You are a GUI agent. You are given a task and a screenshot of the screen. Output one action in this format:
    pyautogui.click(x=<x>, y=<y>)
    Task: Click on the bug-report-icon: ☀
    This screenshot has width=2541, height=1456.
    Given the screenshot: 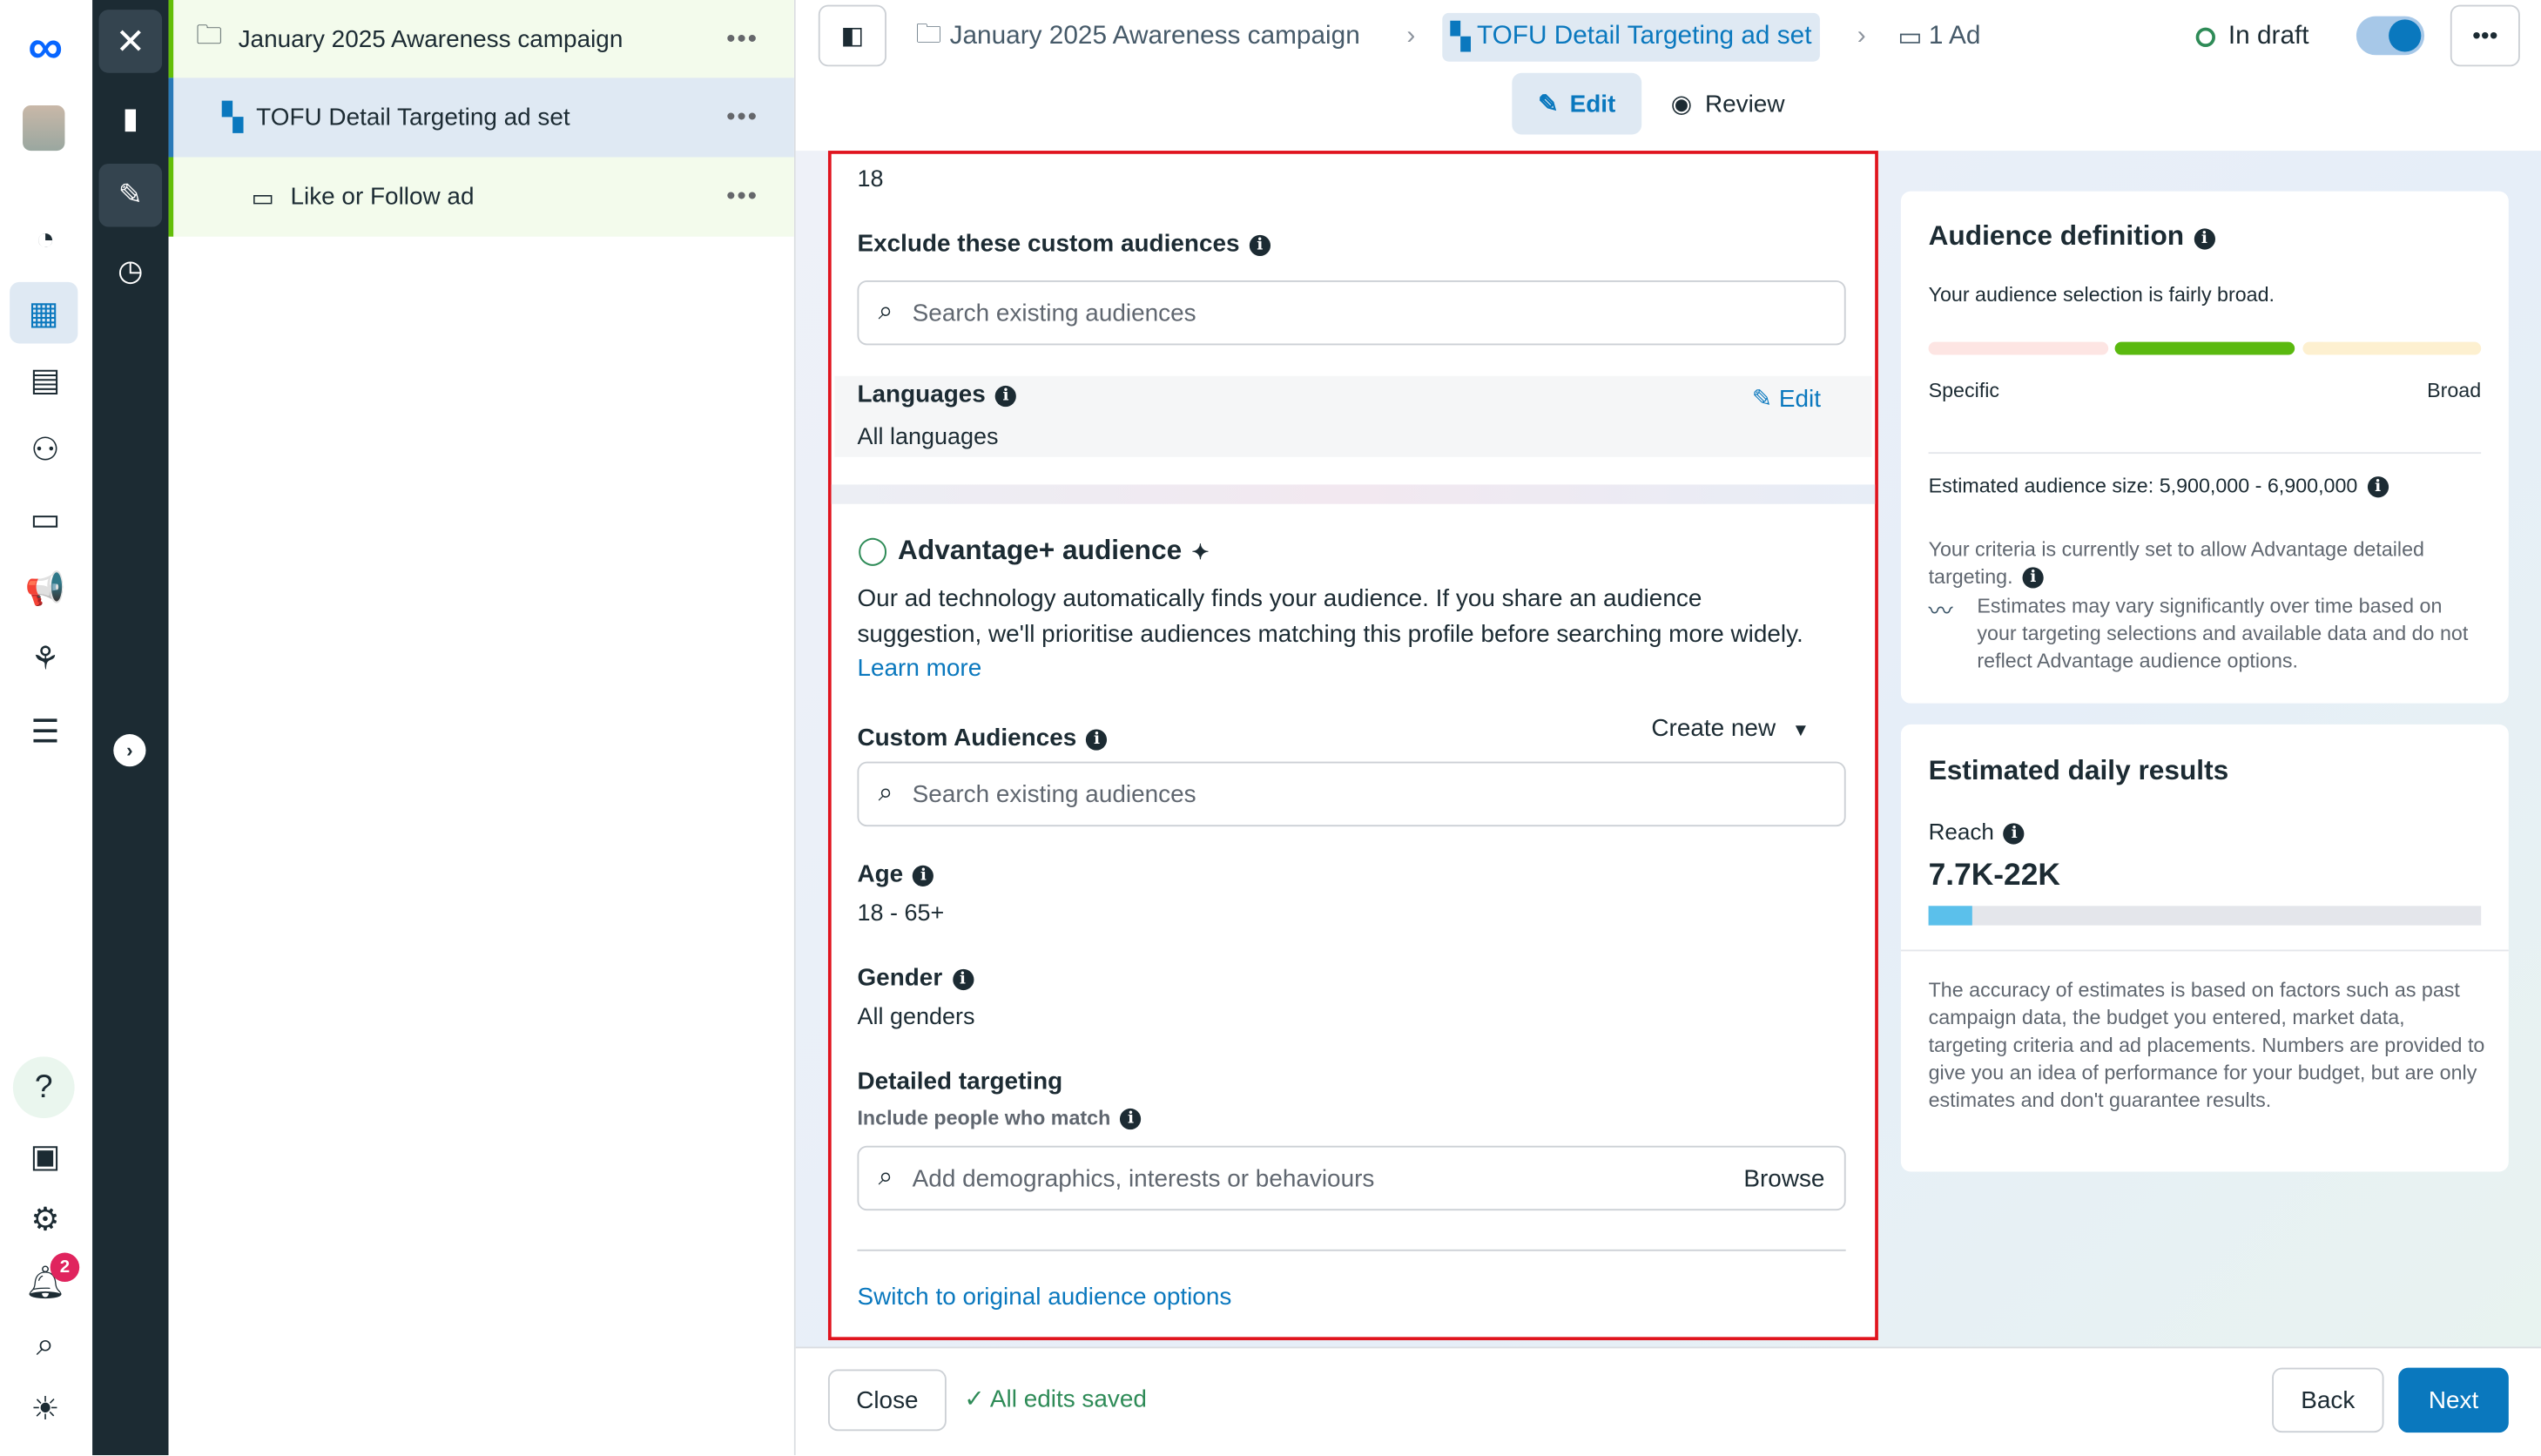 What is the action you would take?
    pyautogui.click(x=45, y=1408)
    